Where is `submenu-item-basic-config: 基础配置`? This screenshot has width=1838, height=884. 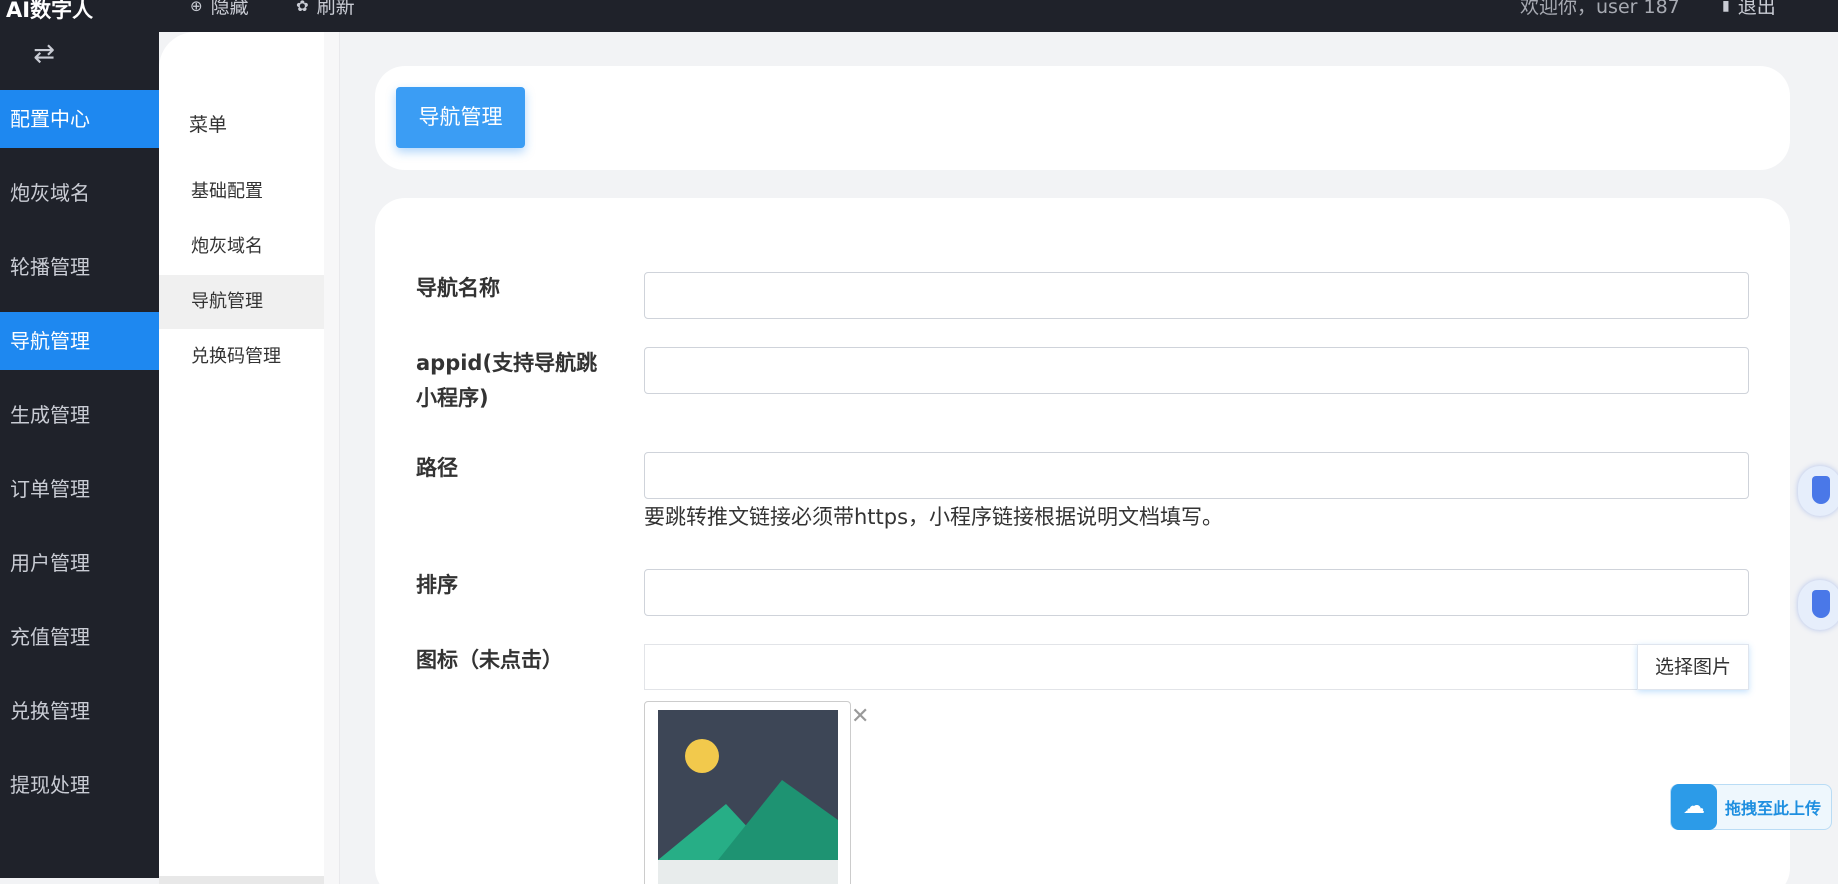
submenu-item-basic-config: 基础配置 is located at coordinates (241, 192).